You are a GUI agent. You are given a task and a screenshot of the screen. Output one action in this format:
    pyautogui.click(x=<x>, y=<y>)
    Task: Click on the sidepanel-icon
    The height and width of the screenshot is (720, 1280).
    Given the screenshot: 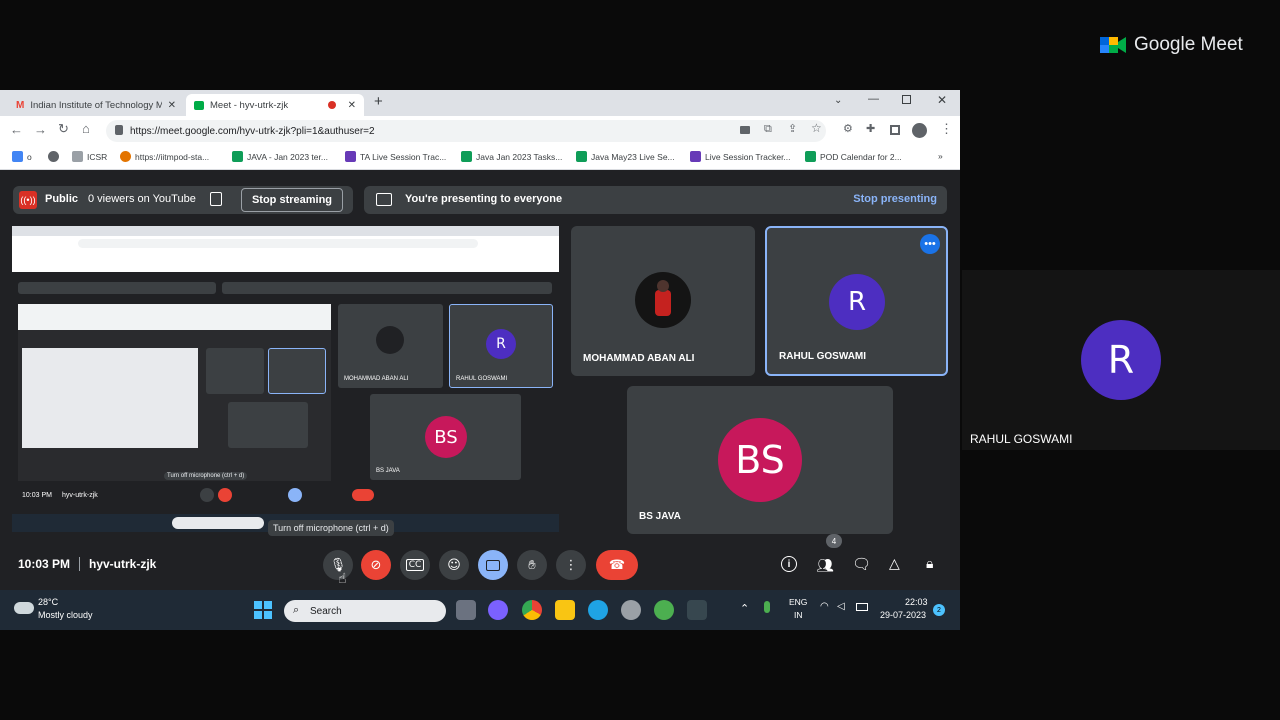 What is the action you would take?
    pyautogui.click(x=895, y=130)
    